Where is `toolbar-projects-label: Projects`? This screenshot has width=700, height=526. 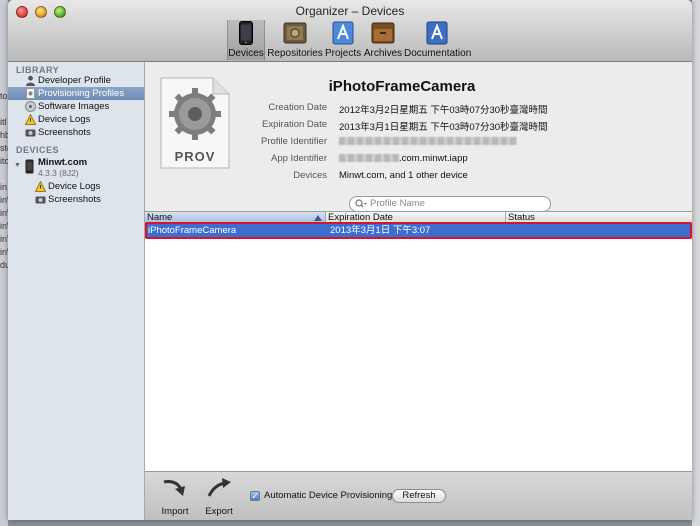 toolbar-projects-label: Projects is located at coordinates (343, 53).